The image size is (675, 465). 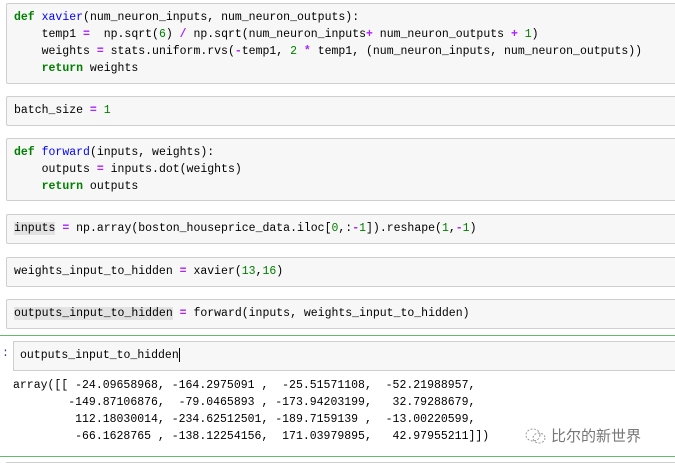 I want to click on number-literal: 2, so click(x=293, y=51).